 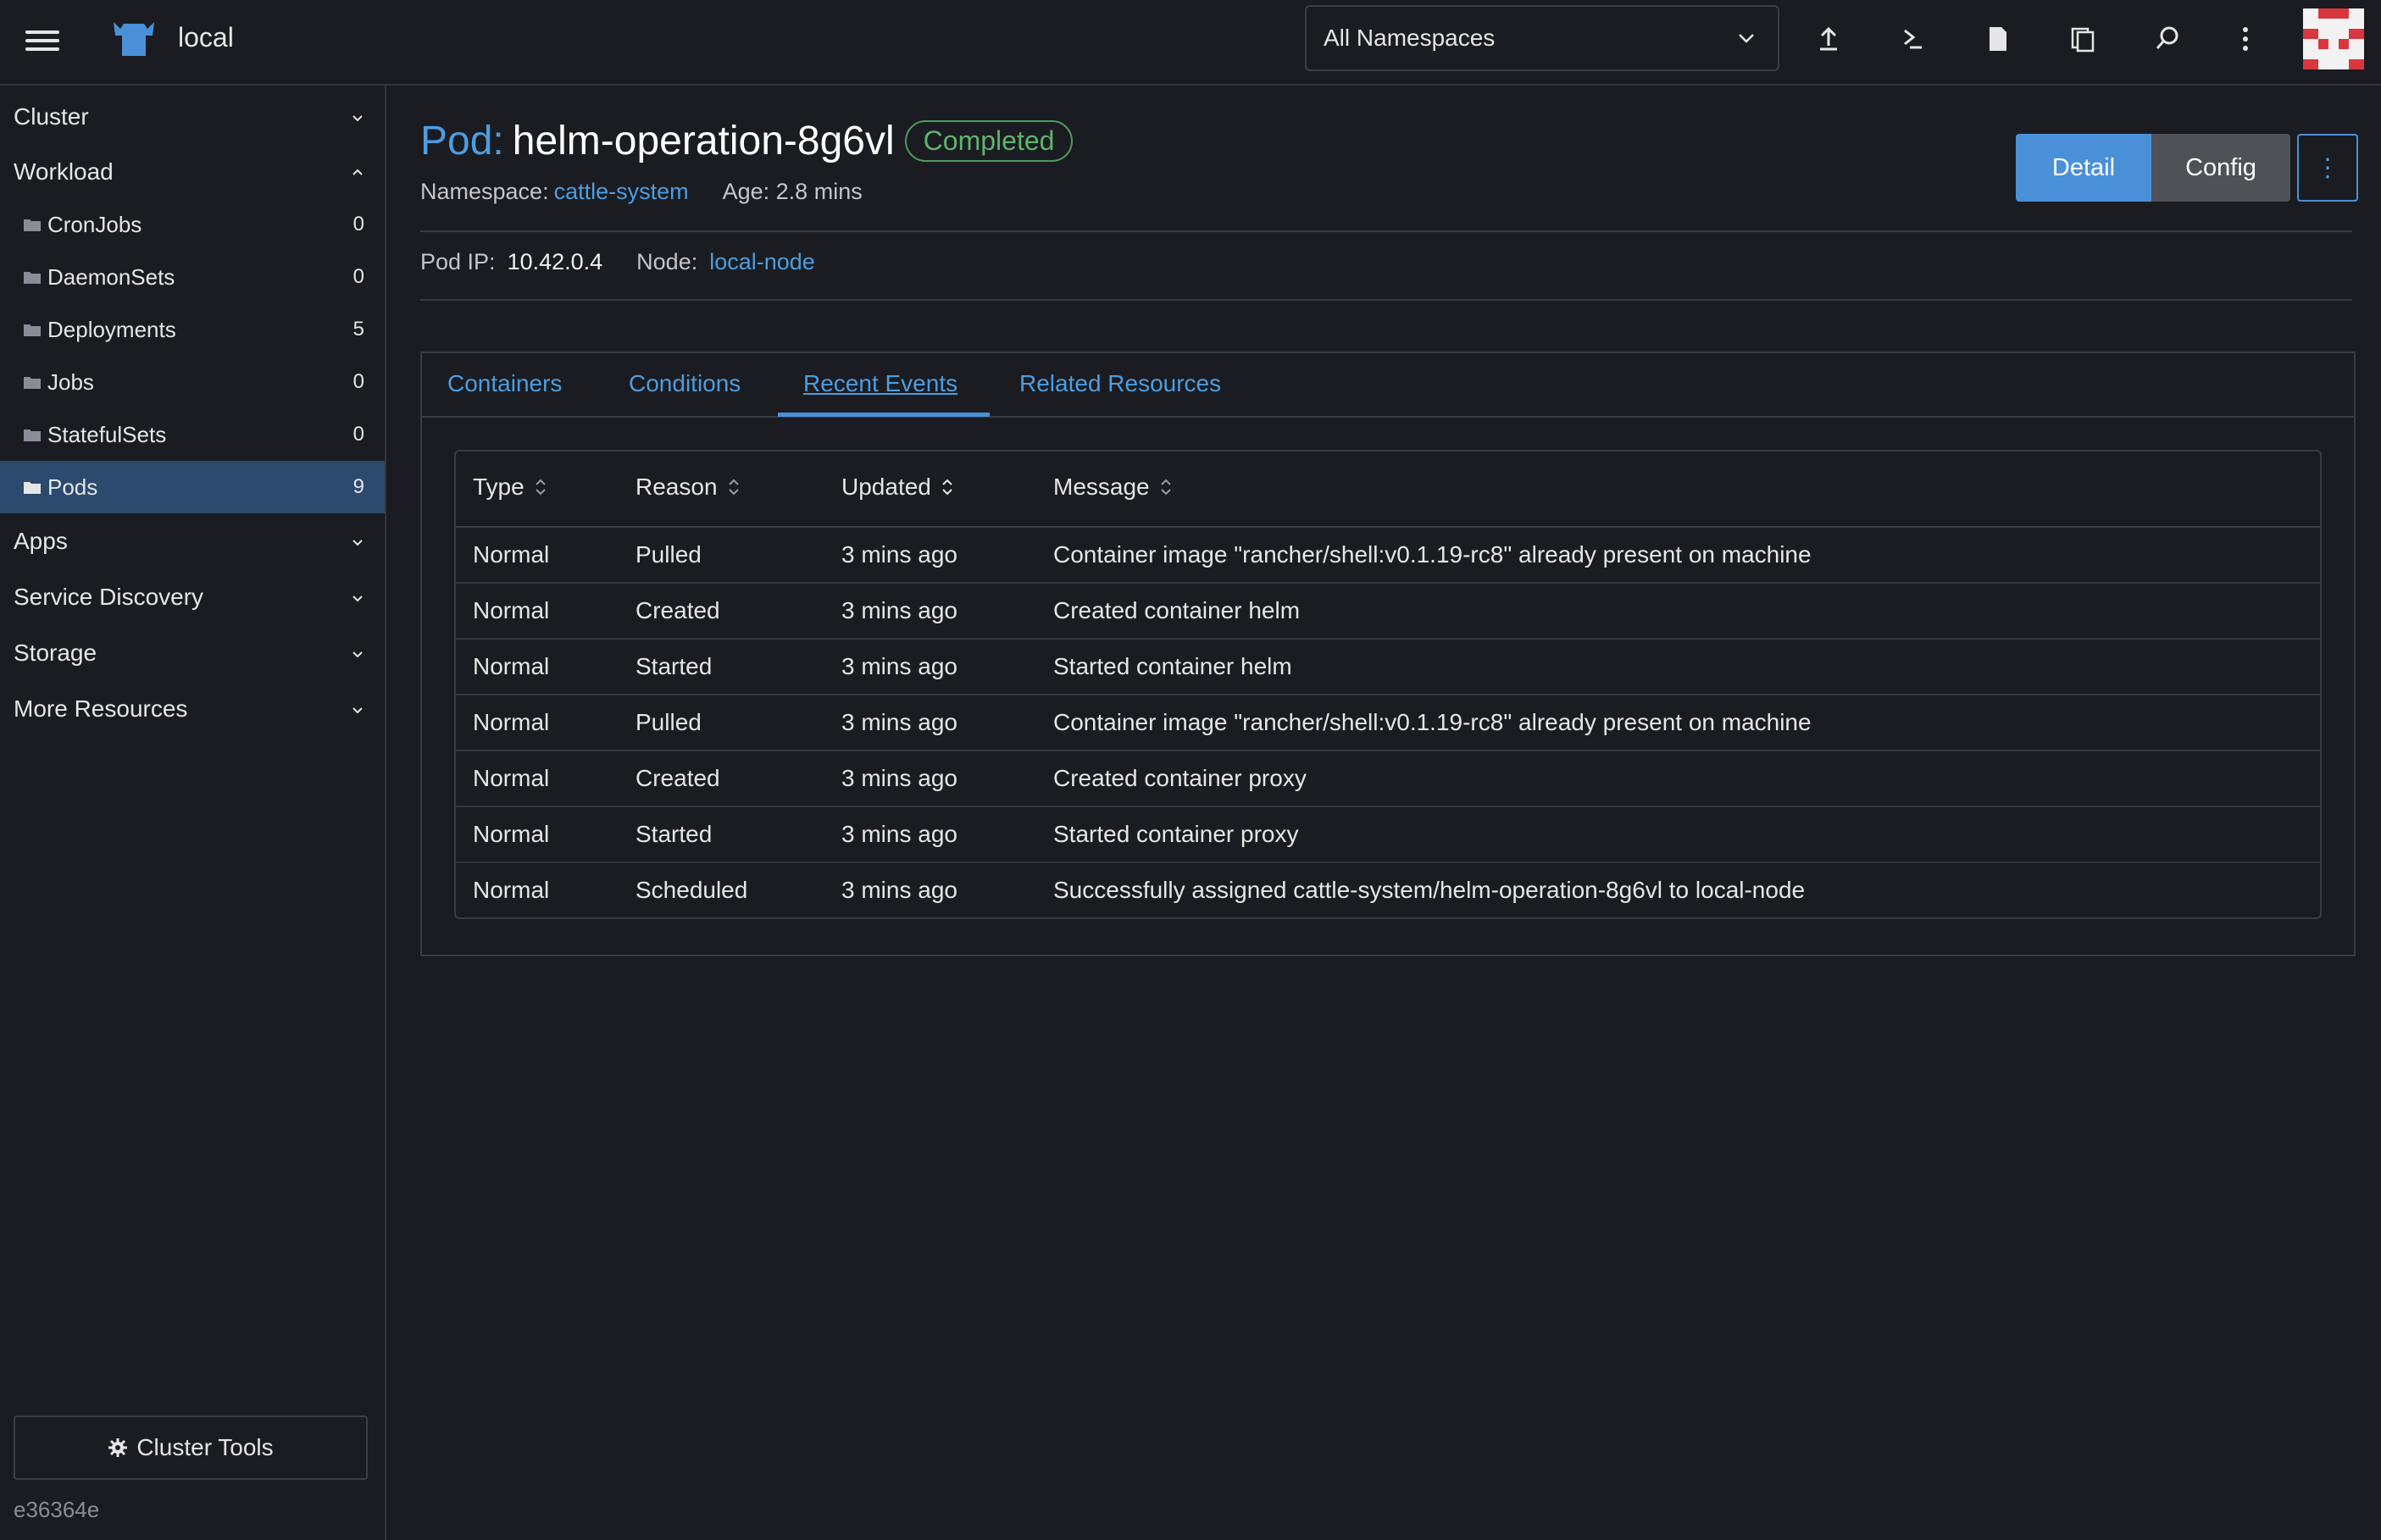 What do you see at coordinates (206, 37) in the screenshot?
I see `cluster-name: local` at bounding box center [206, 37].